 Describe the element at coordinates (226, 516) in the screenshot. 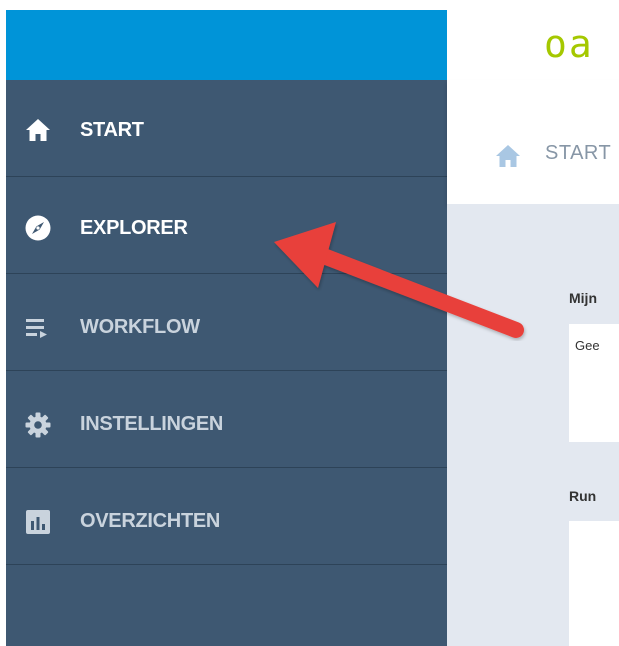

I see `sidebar-item-overzichten: OVERZICHTEN` at that location.